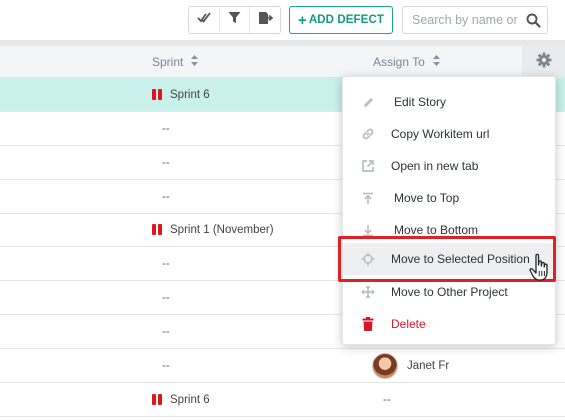  I want to click on assignee-name: Janet Fr, so click(428, 365).